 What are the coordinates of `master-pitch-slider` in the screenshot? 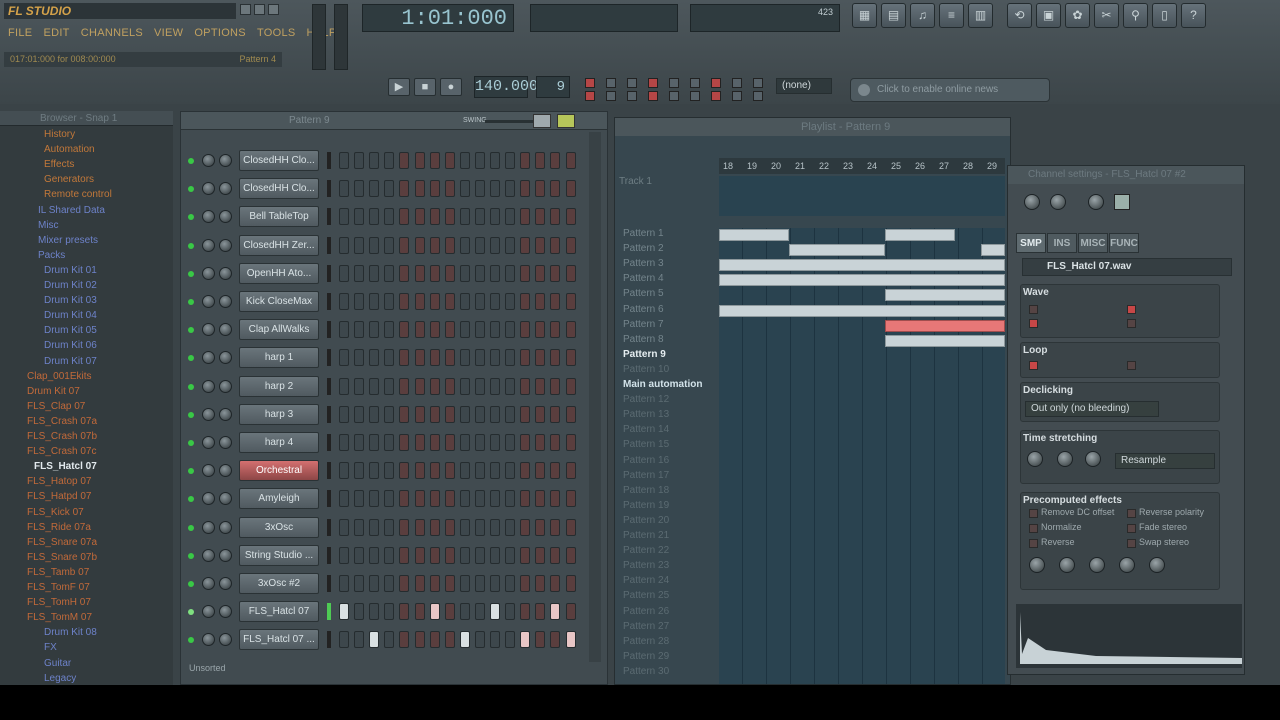 It's located at (341, 37).